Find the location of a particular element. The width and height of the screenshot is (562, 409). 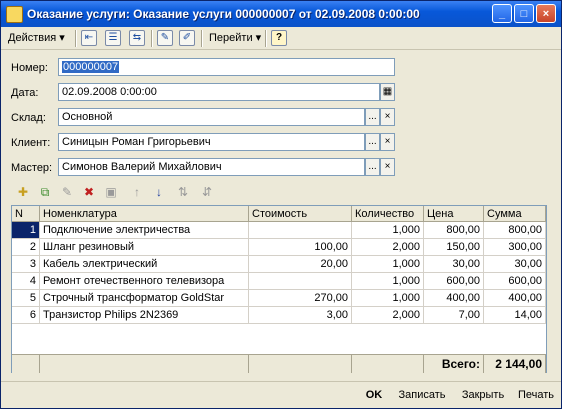

sum-cell: 400,00 is located at coordinates (515, 298).